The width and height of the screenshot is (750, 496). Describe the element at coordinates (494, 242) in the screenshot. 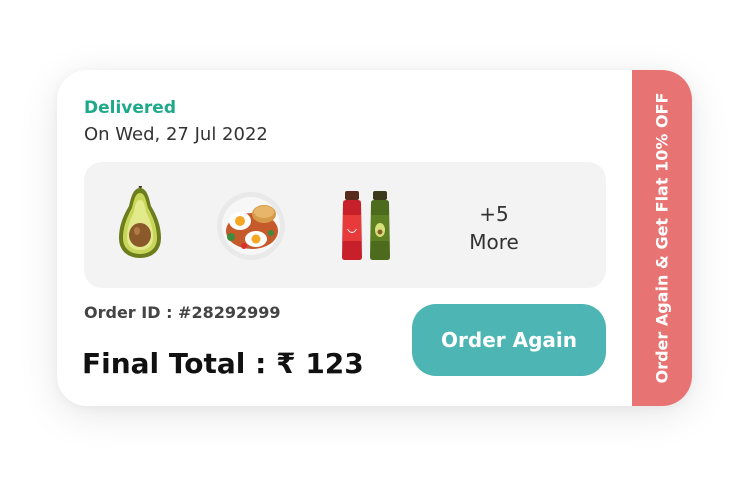

I see `more-label: More` at that location.